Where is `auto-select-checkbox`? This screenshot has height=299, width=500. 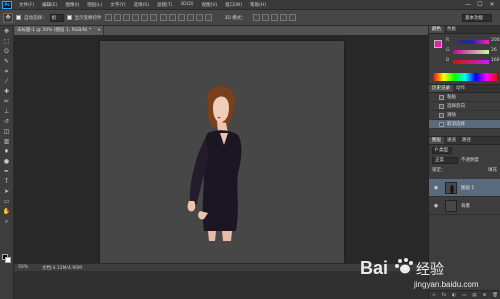
auto-select-checkbox is located at coordinates (18, 17).